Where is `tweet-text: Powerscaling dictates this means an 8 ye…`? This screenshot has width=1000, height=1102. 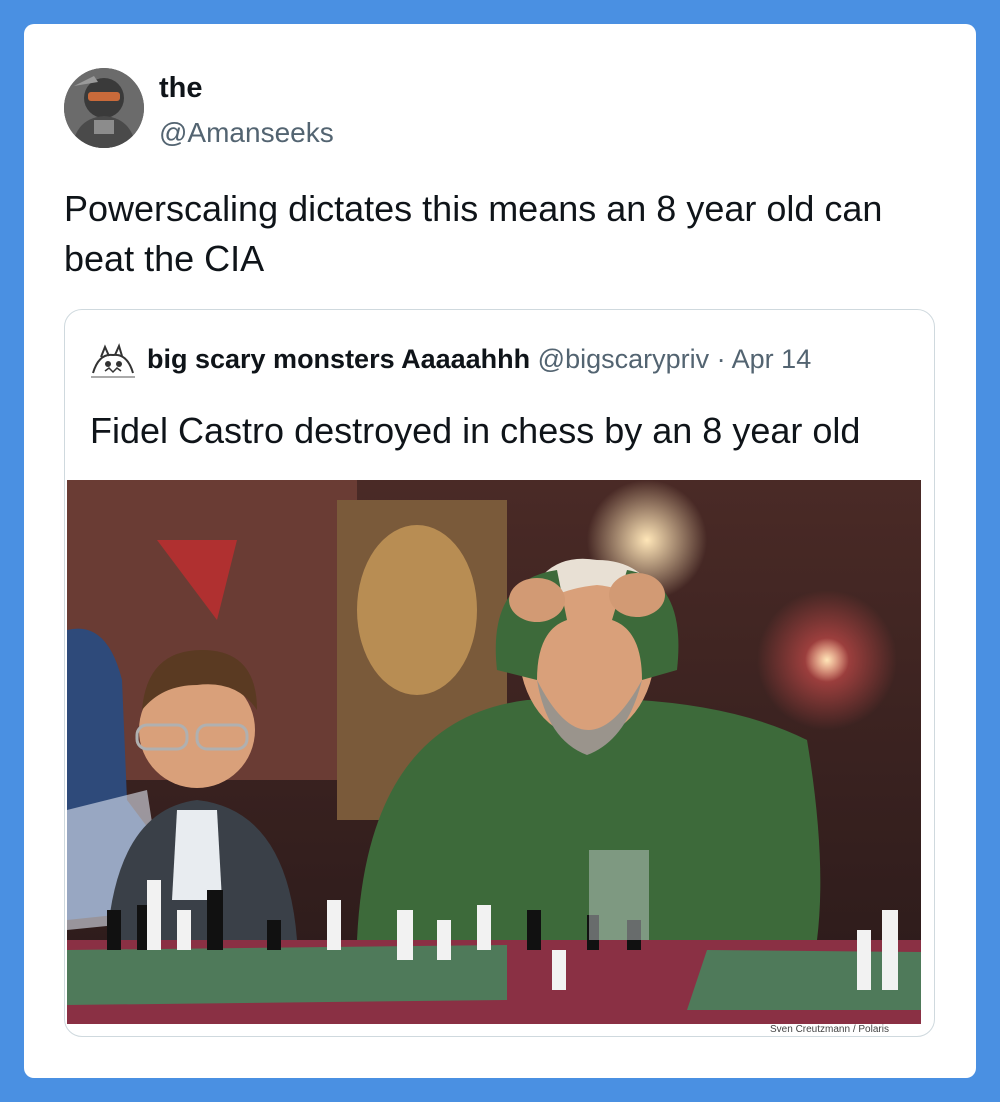
tweet-text: Powerscaling dictates this means an 8 ye… is located at coordinates (473, 233).